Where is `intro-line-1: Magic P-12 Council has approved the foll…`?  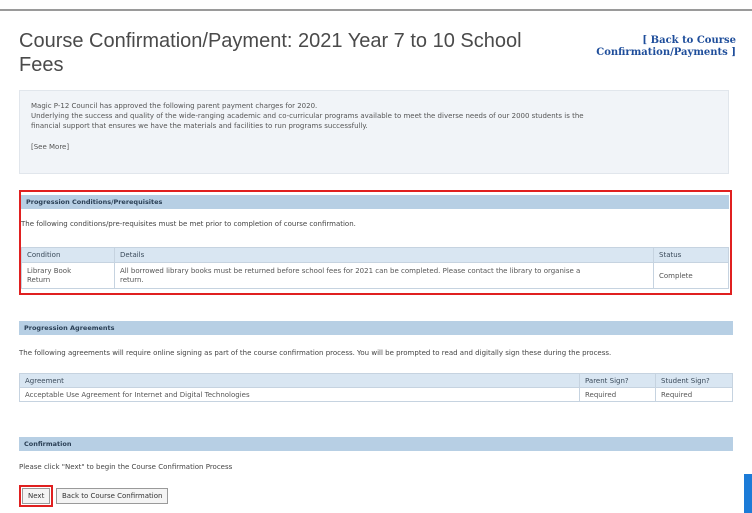 intro-line-1: Magic P-12 Council has approved the foll… is located at coordinates (174, 106).